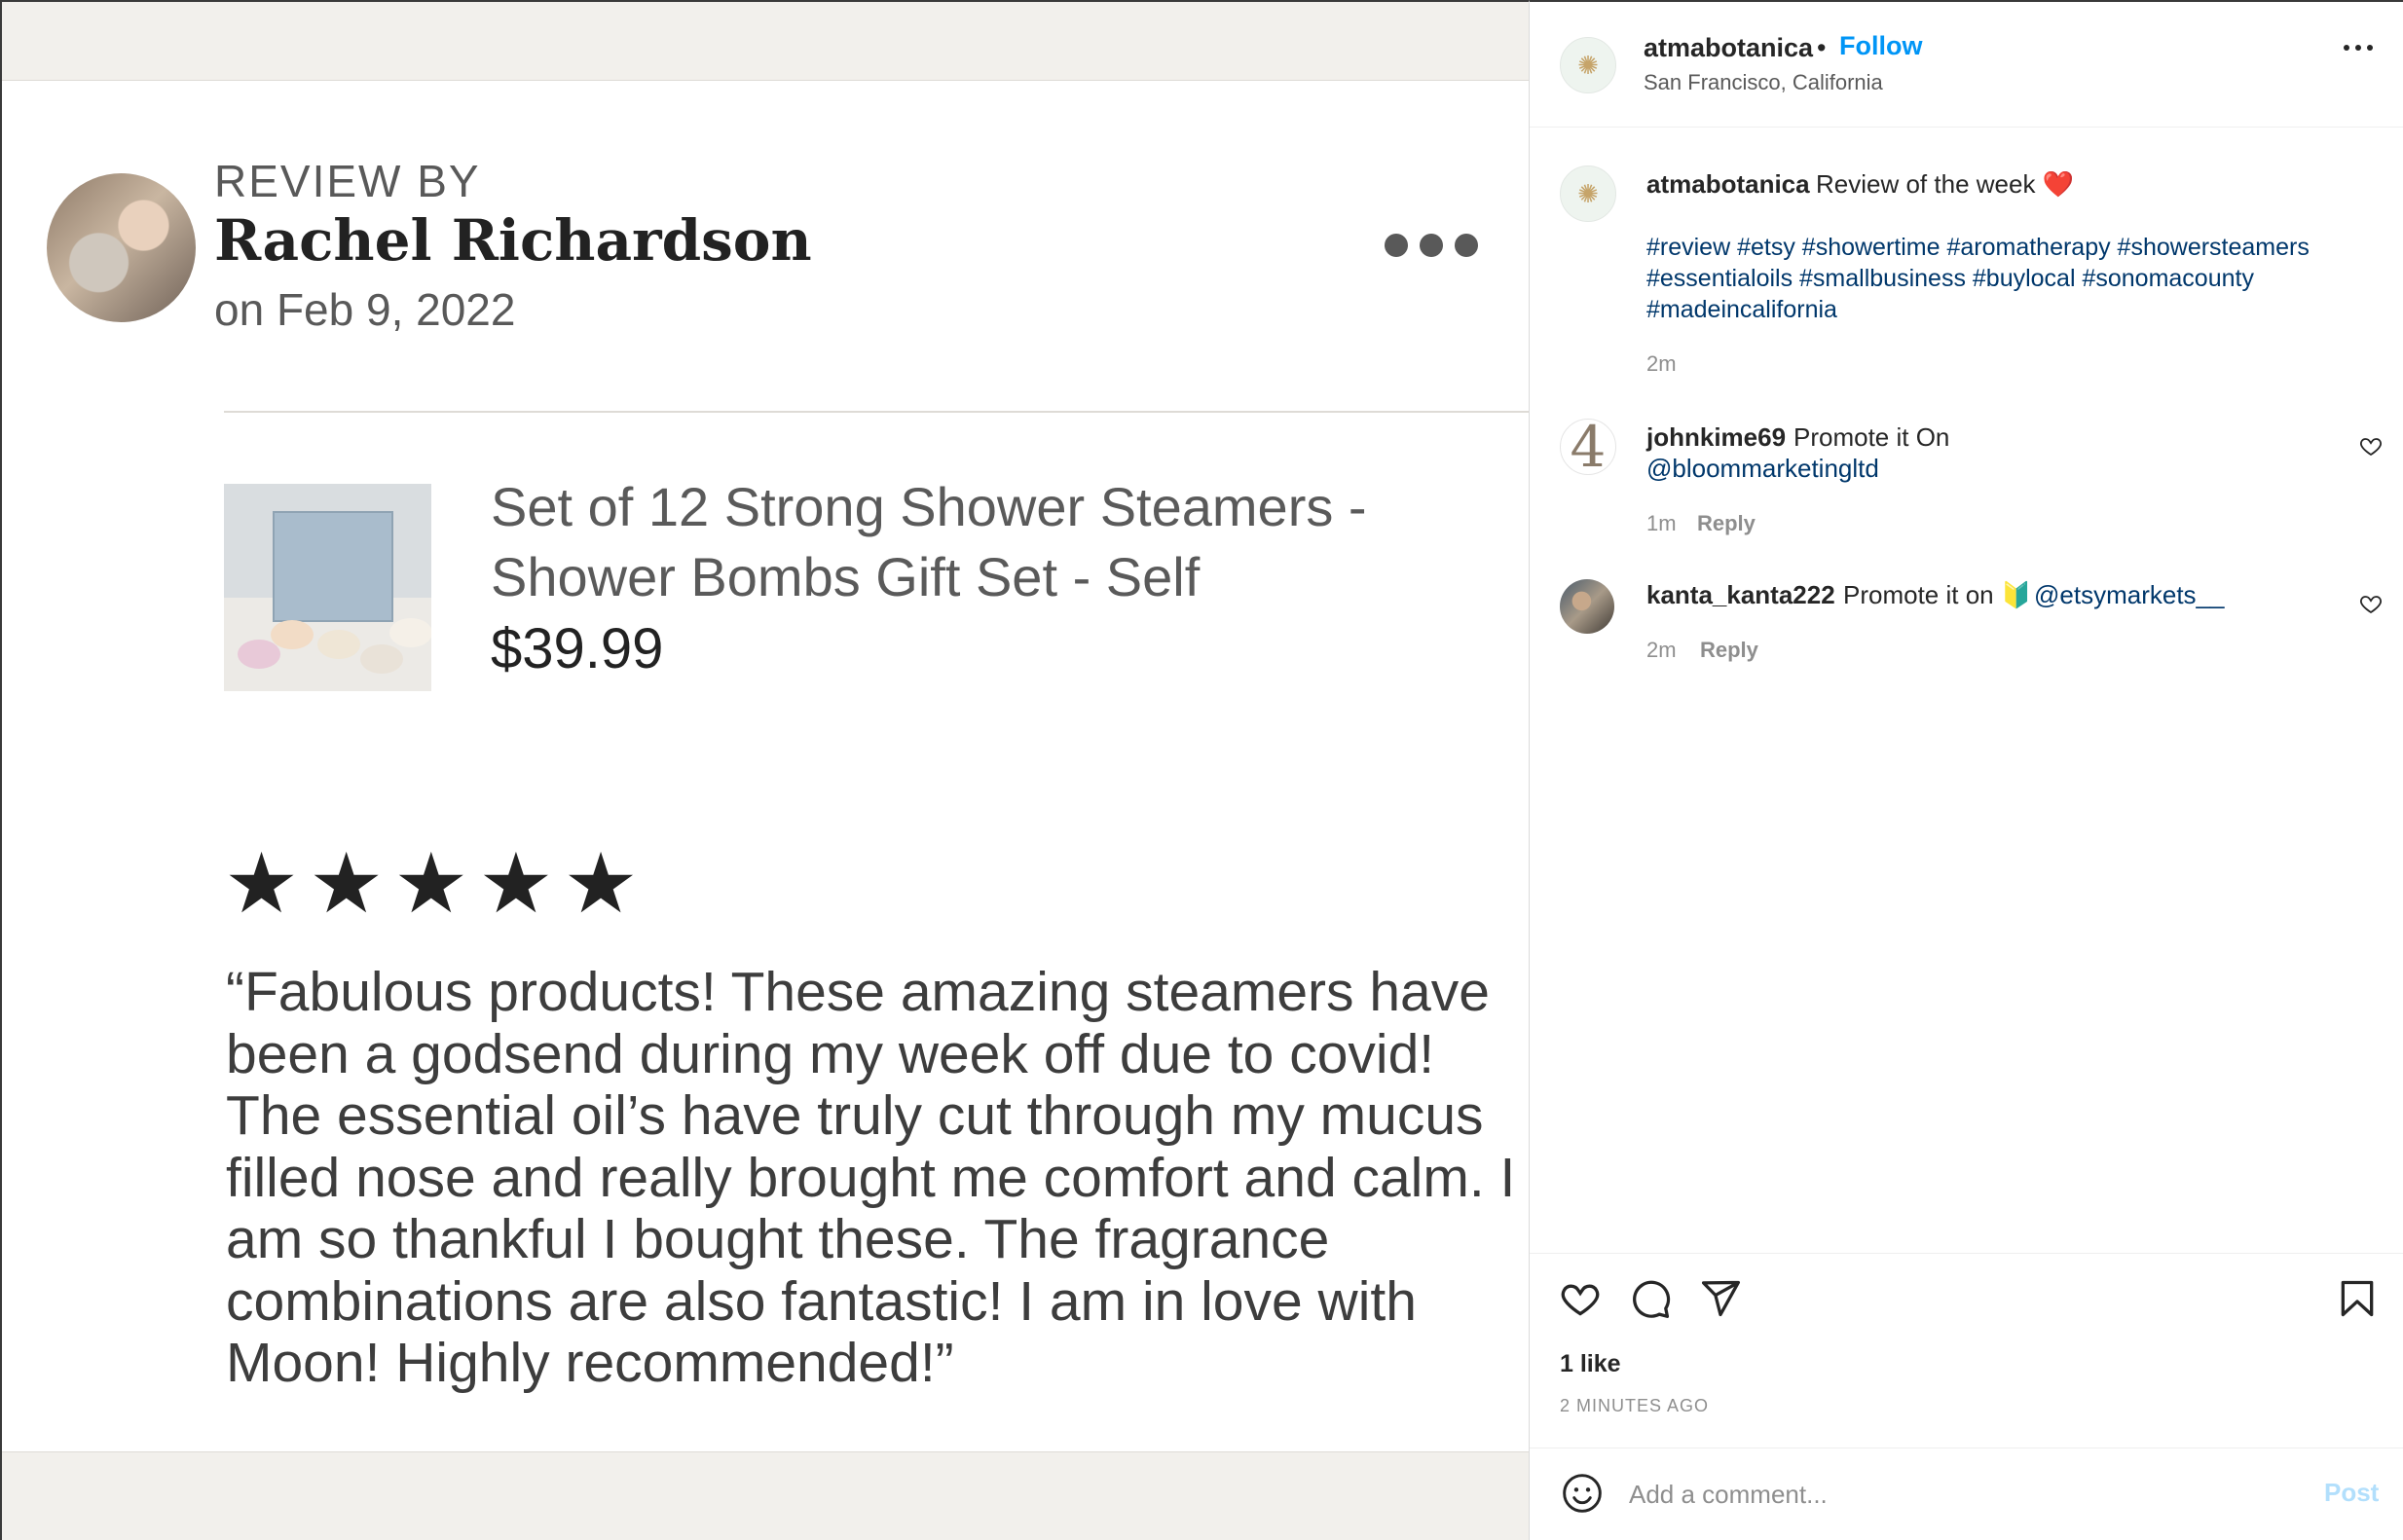  What do you see at coordinates (1661, 650) in the screenshot?
I see `comment-timestamp: 2m` at bounding box center [1661, 650].